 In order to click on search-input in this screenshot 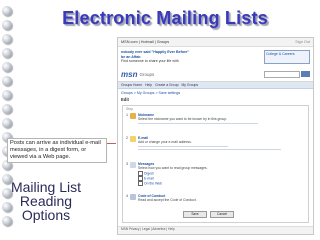, I will do `click(282, 74)`.